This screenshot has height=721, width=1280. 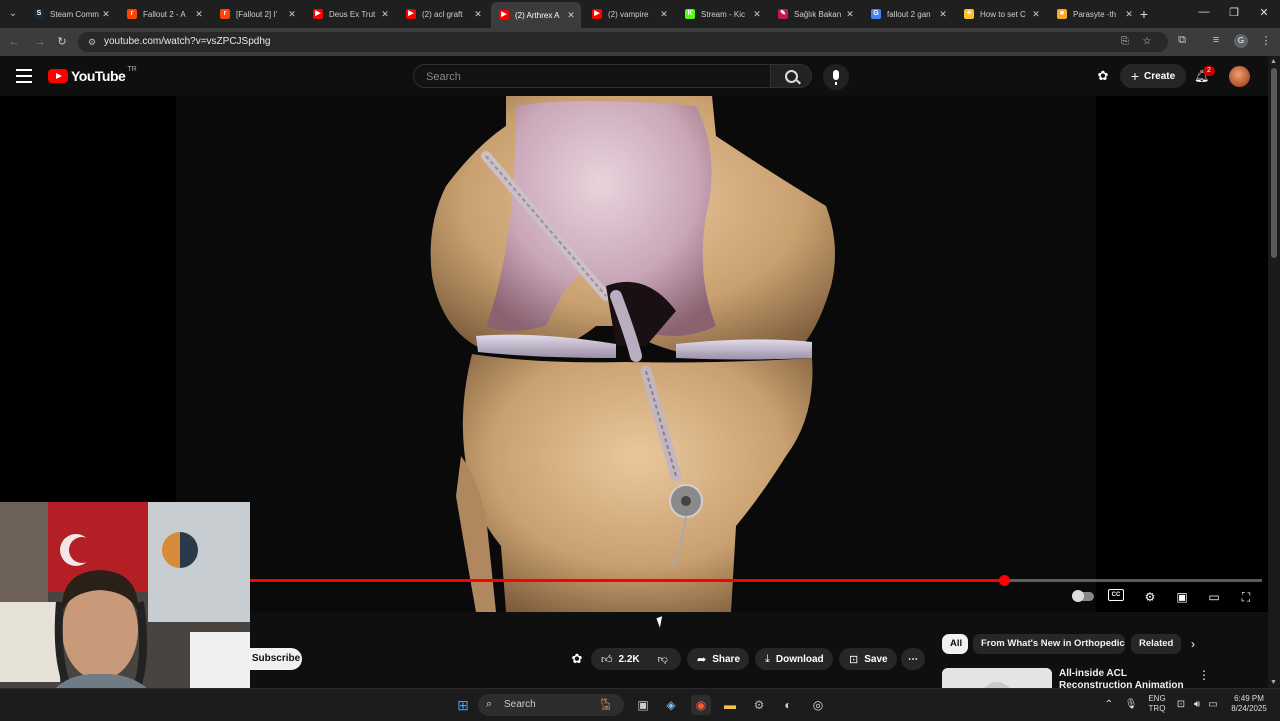 I want to click on chips-next-chevron-icon: ›, so click(x=1193, y=644).